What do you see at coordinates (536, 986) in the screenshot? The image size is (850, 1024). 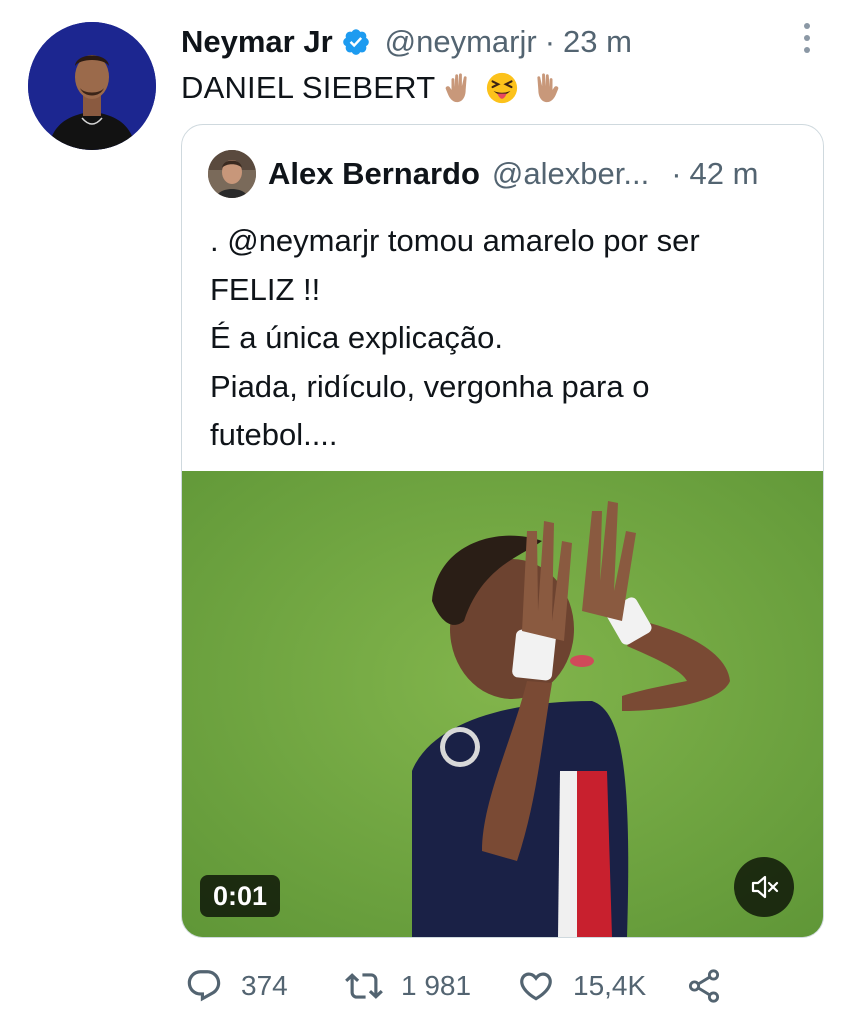 I see `heart-icon` at bounding box center [536, 986].